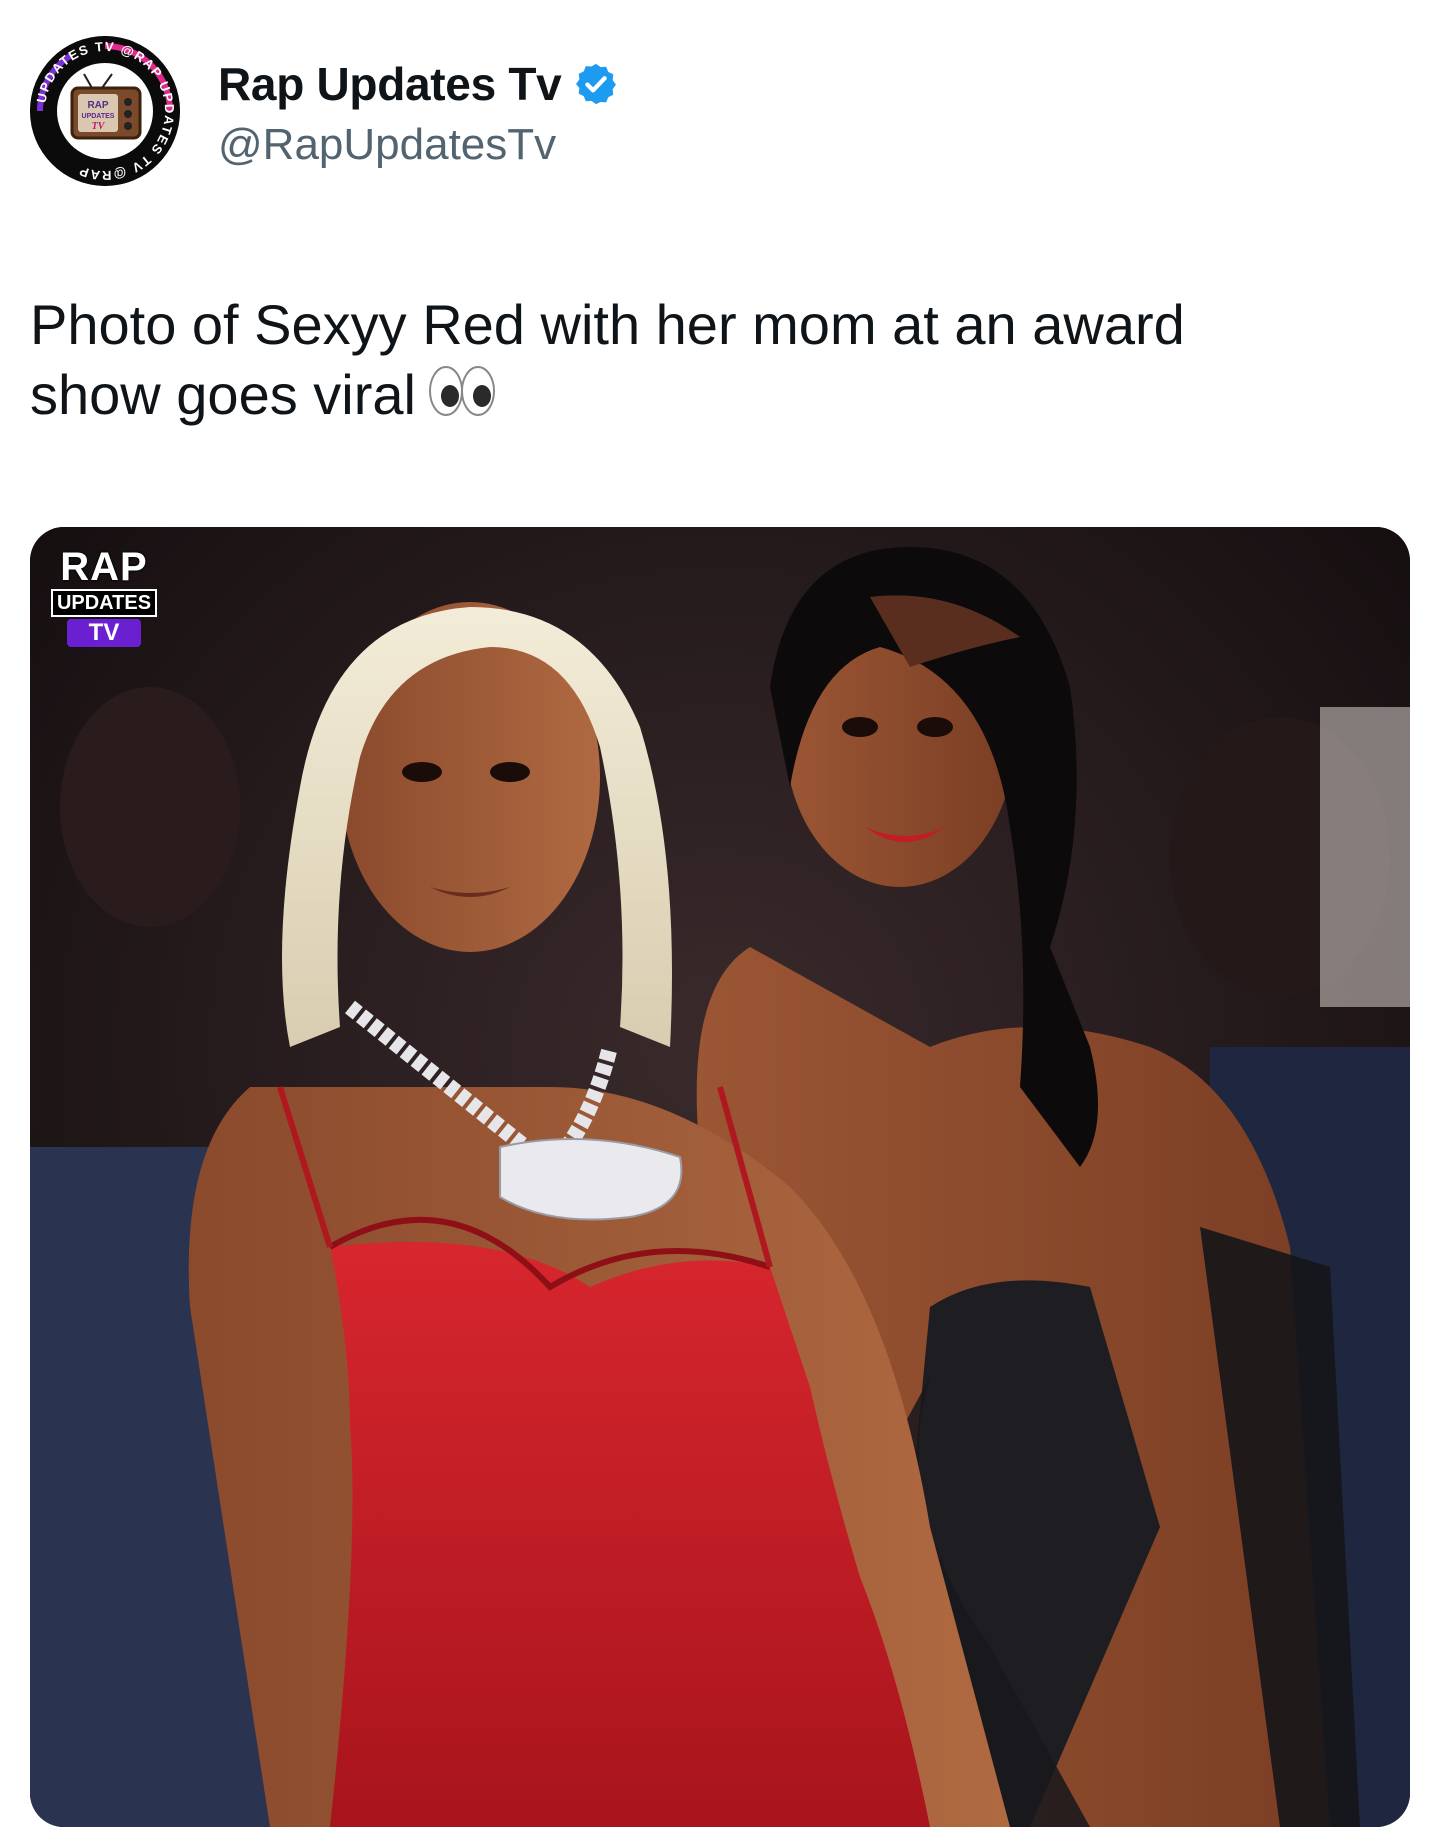  Describe the element at coordinates (97, 105) in the screenshot. I see `avatar-rap-text: RAP` at that location.